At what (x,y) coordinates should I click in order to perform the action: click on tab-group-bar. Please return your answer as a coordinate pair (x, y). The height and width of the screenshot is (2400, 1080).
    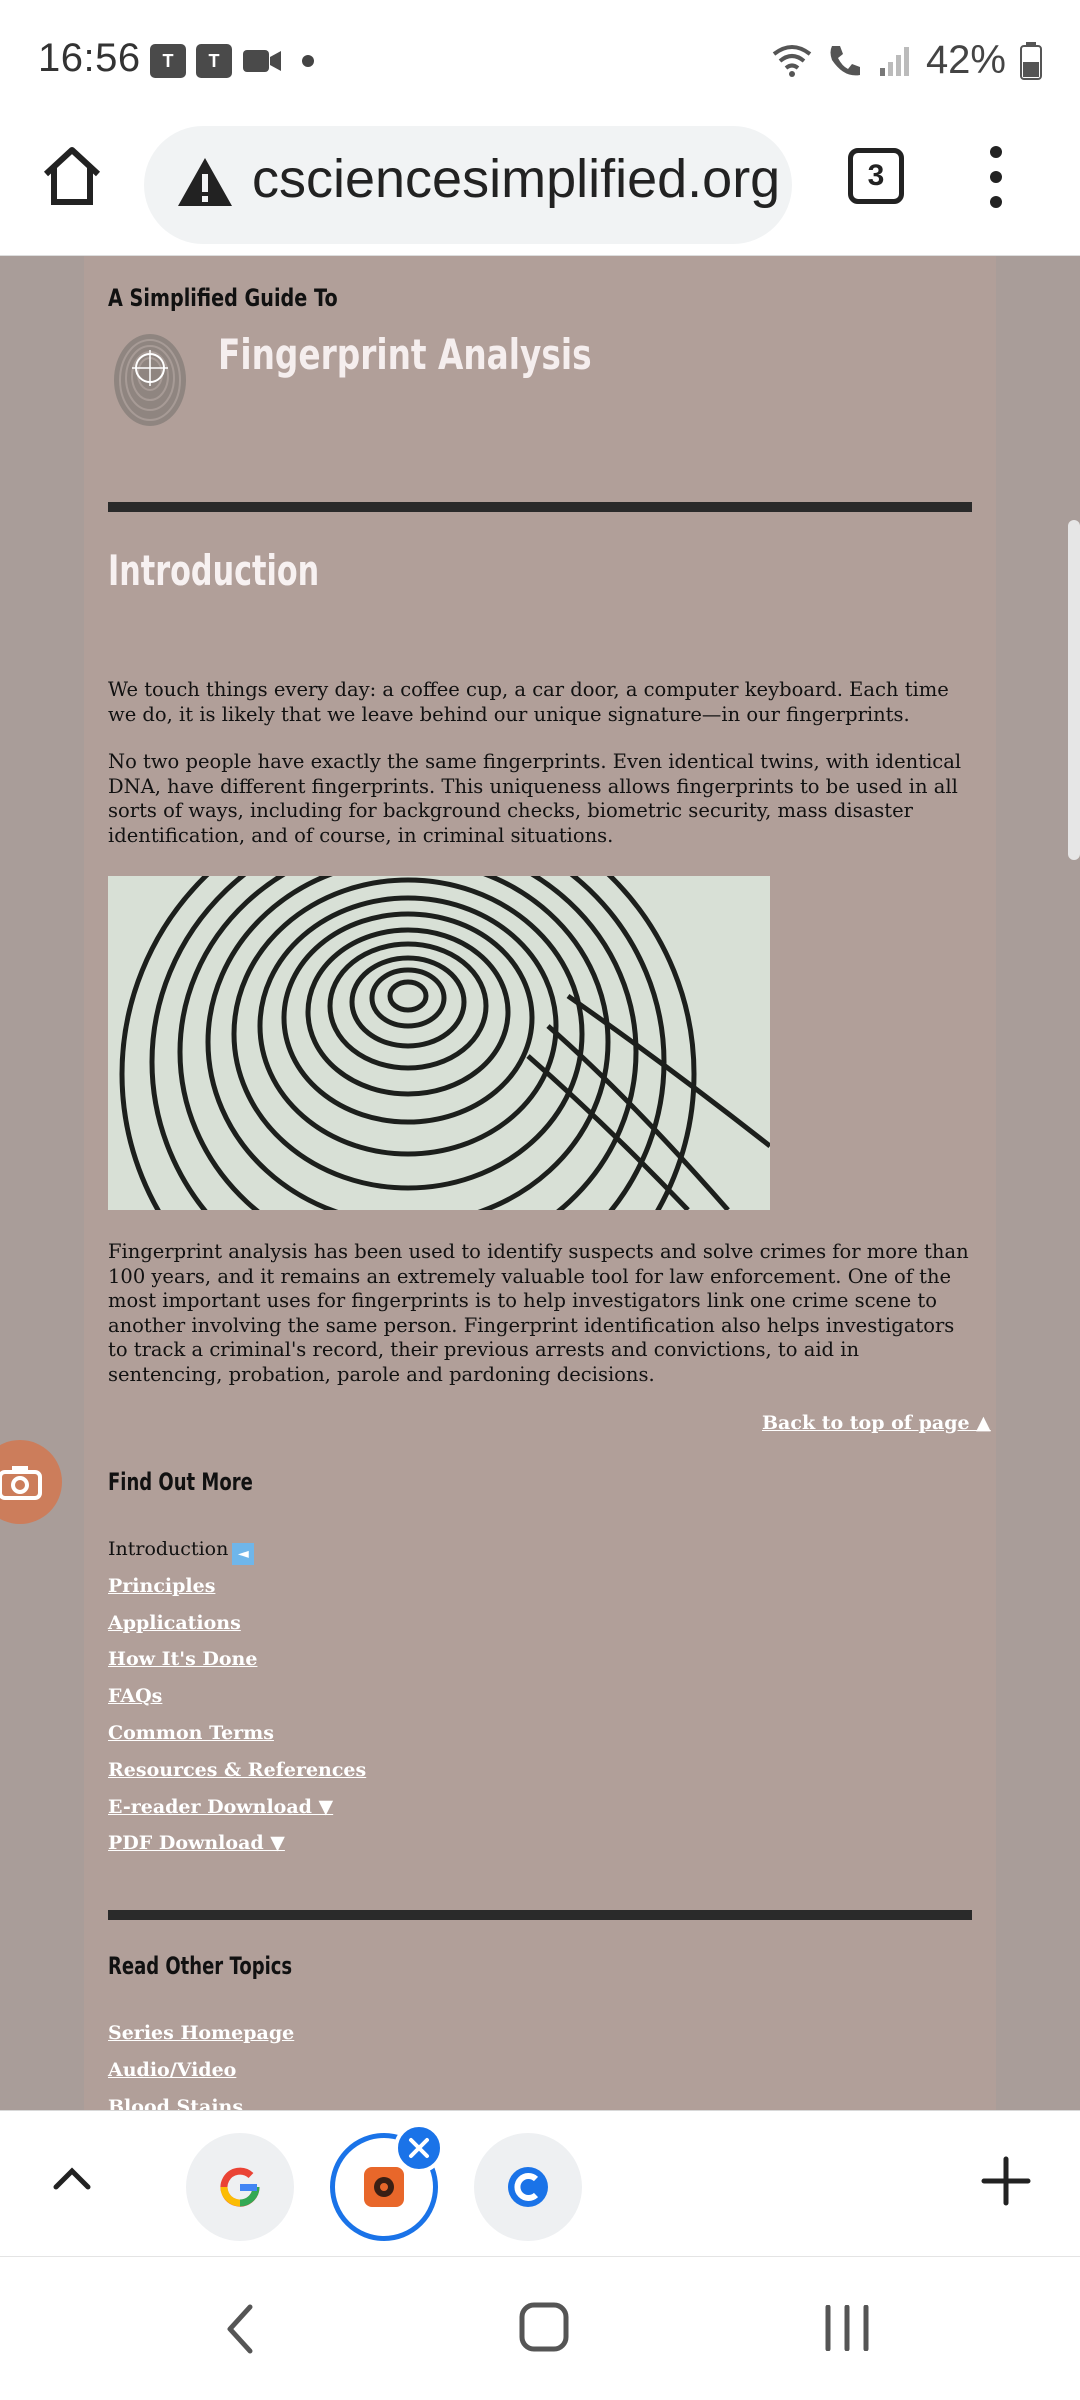
    Looking at the image, I should click on (540, 2183).